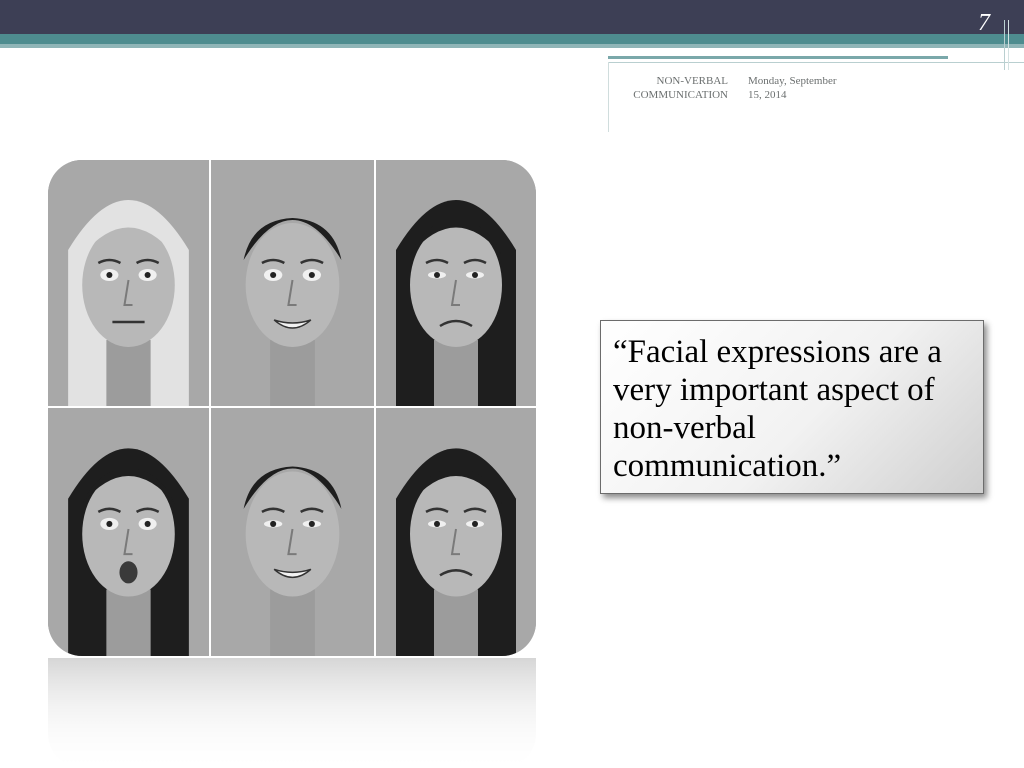  Describe the element at coordinates (512, 17) in the screenshot. I see `top-bar` at that location.